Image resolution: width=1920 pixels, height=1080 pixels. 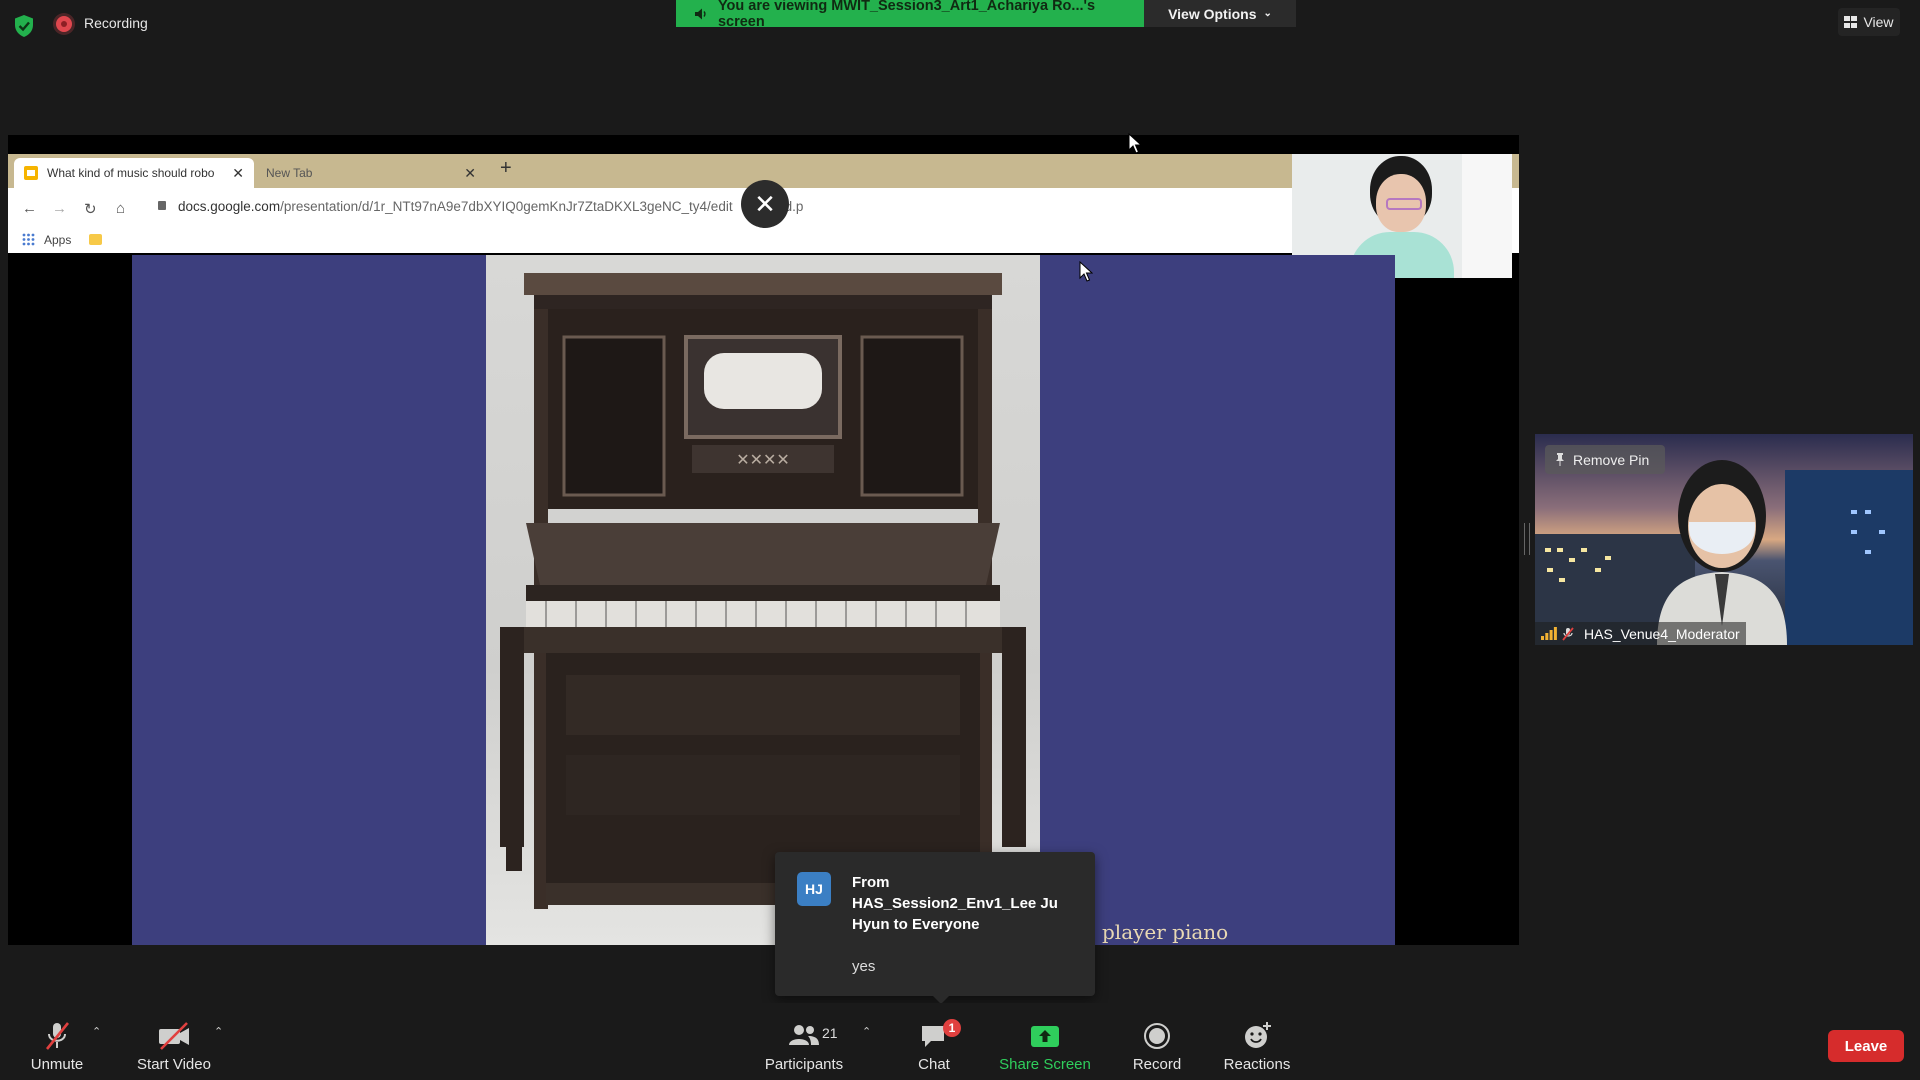 I want to click on pin-icon, so click(x=1560, y=459).